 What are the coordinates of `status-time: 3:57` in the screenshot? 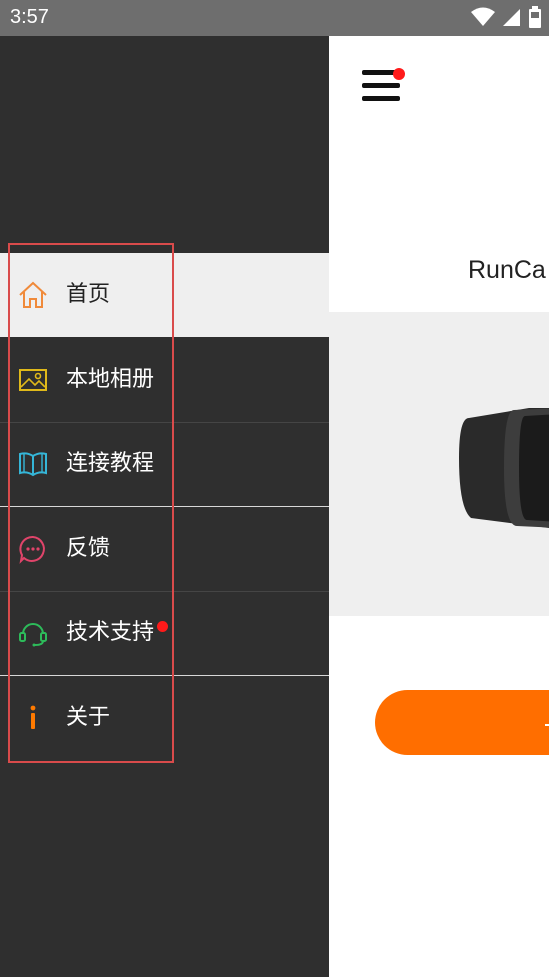 It's located at (29, 17).